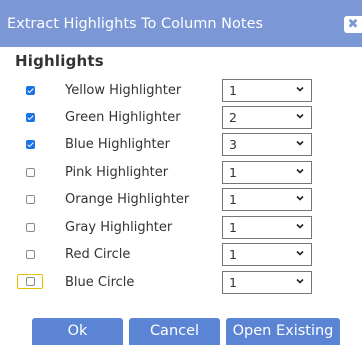 The image size is (362, 345). I want to click on highlight-row-yellow: Yellow Highlighter 1, so click(181, 91).